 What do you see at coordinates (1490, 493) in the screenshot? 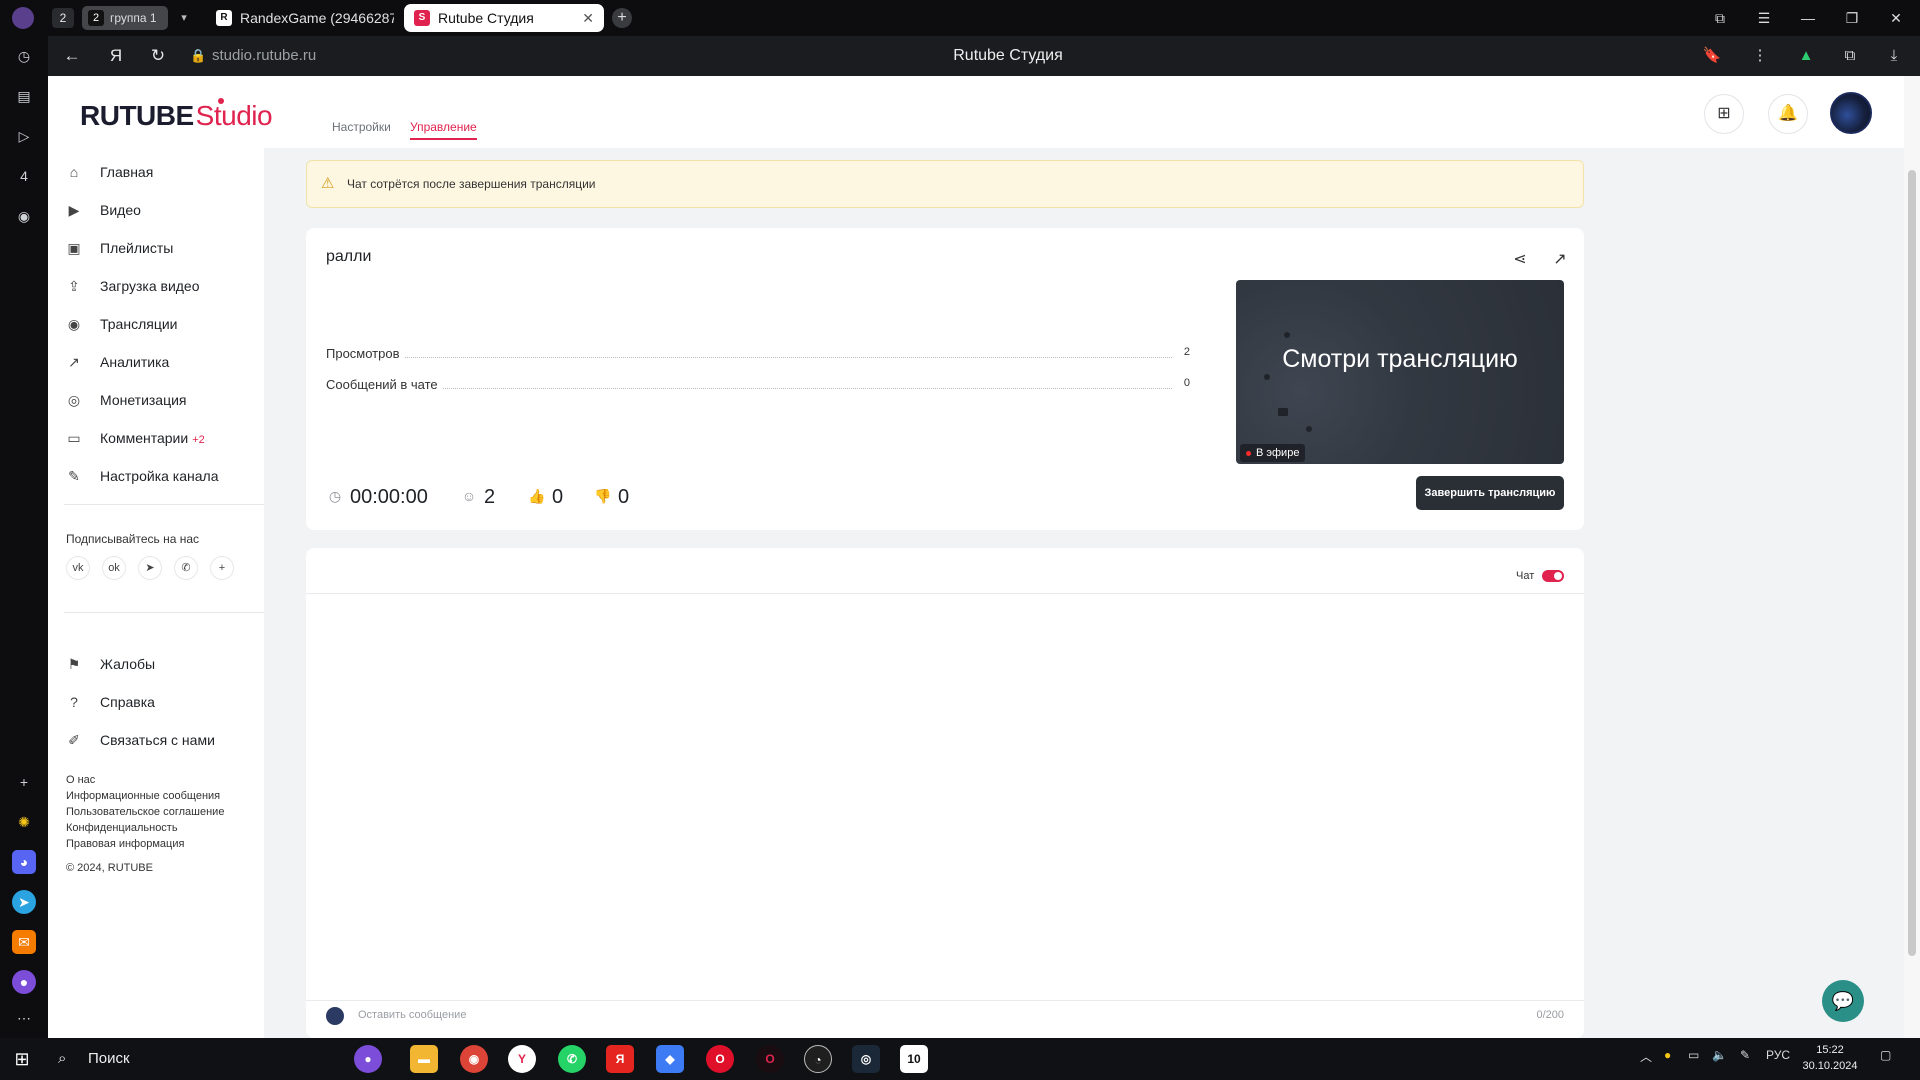
I see `end-broadcast-button: Завершить трансляцию` at bounding box center [1490, 493].